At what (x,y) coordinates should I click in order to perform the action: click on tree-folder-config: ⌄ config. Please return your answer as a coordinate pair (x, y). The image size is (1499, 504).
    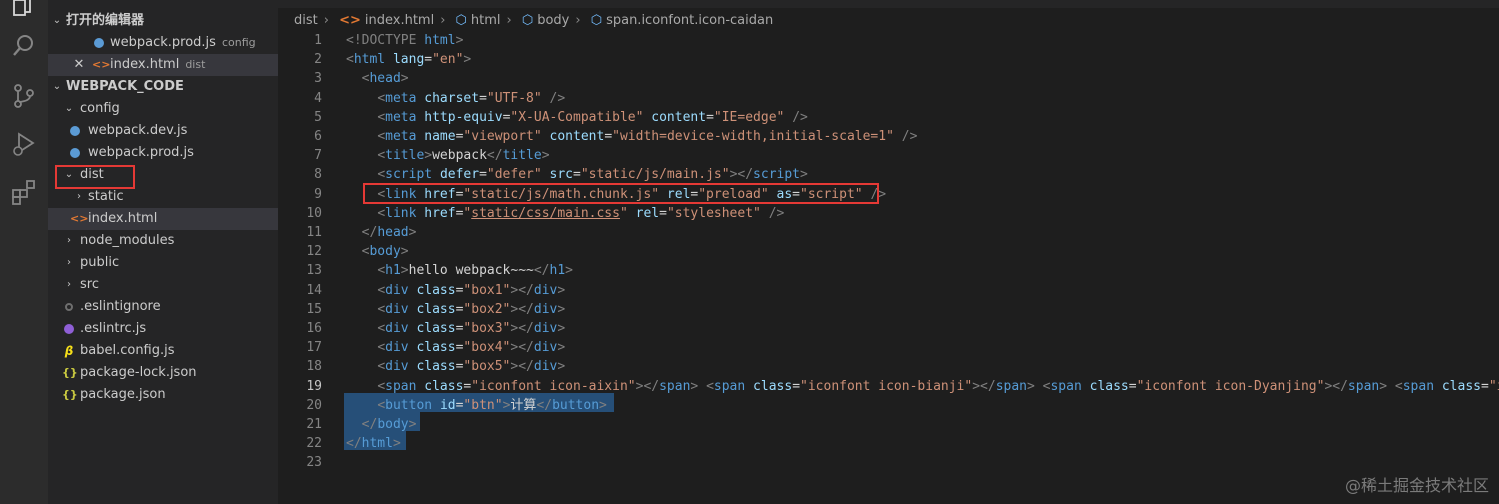
    Looking at the image, I should click on (163, 109).